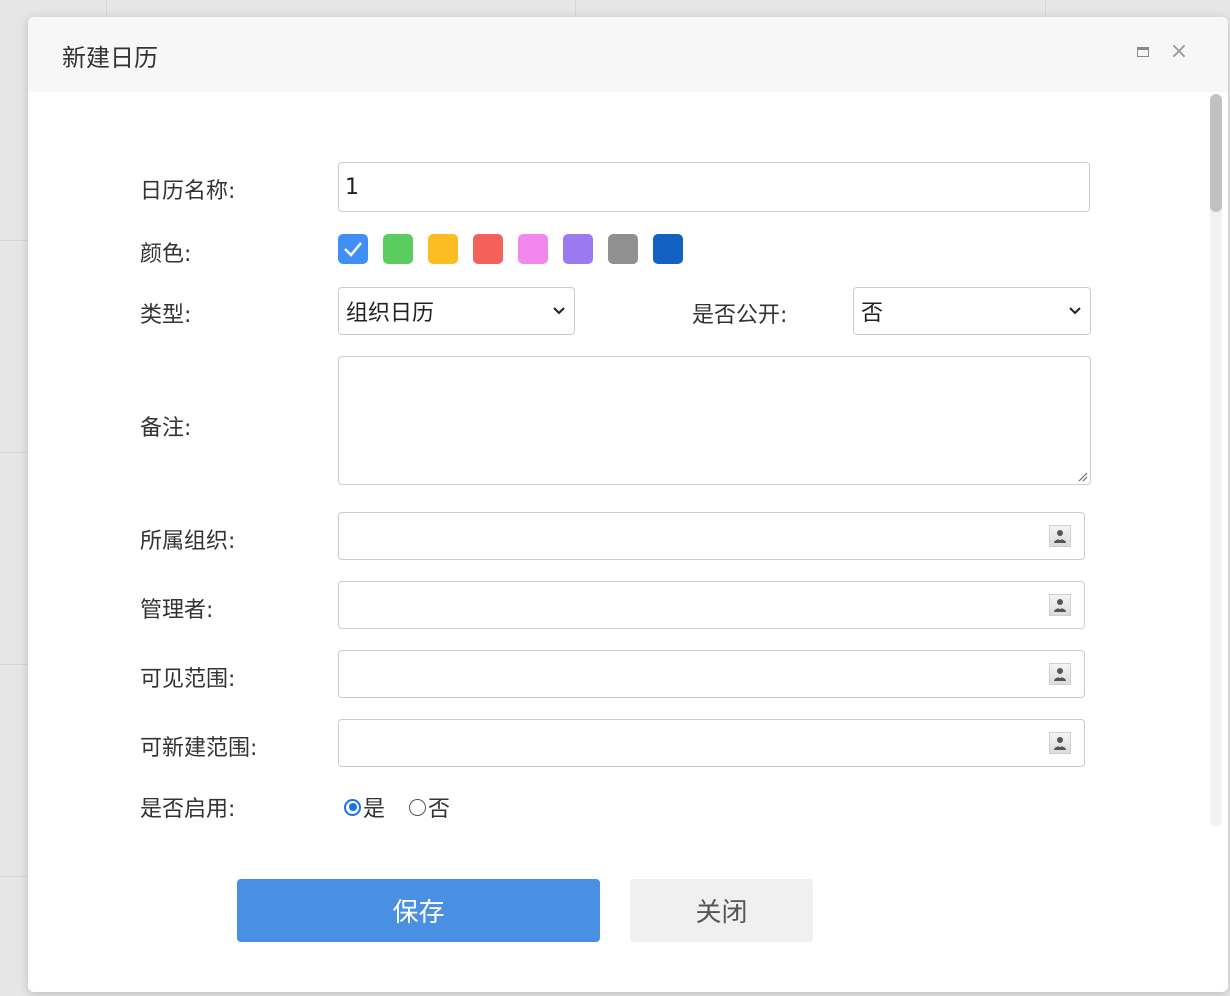  I want to click on enabled-radio-group: 是 否, so click(397, 807).